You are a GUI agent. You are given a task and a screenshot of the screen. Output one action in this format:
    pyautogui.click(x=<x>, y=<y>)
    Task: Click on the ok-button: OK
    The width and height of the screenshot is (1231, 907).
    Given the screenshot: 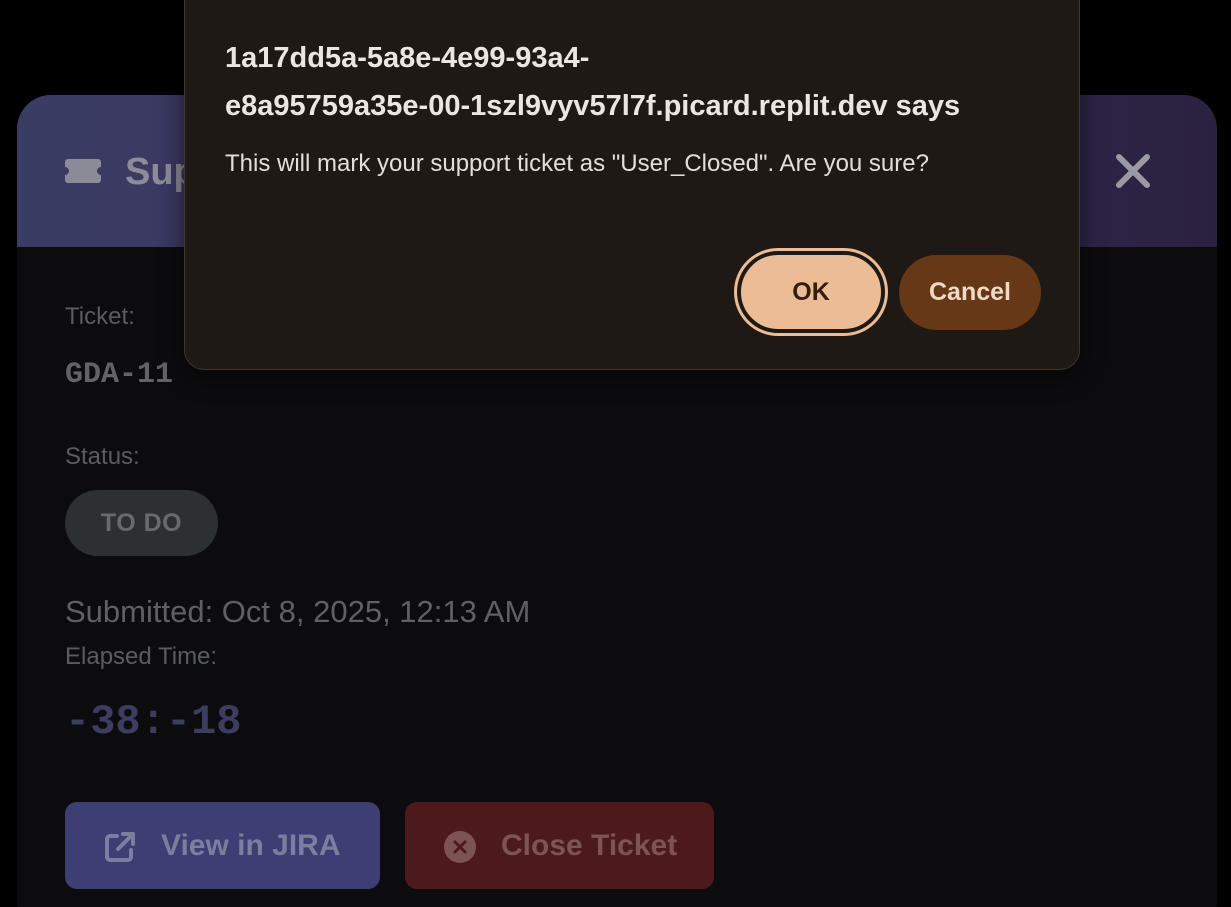 What is the action you would take?
    pyautogui.click(x=811, y=292)
    